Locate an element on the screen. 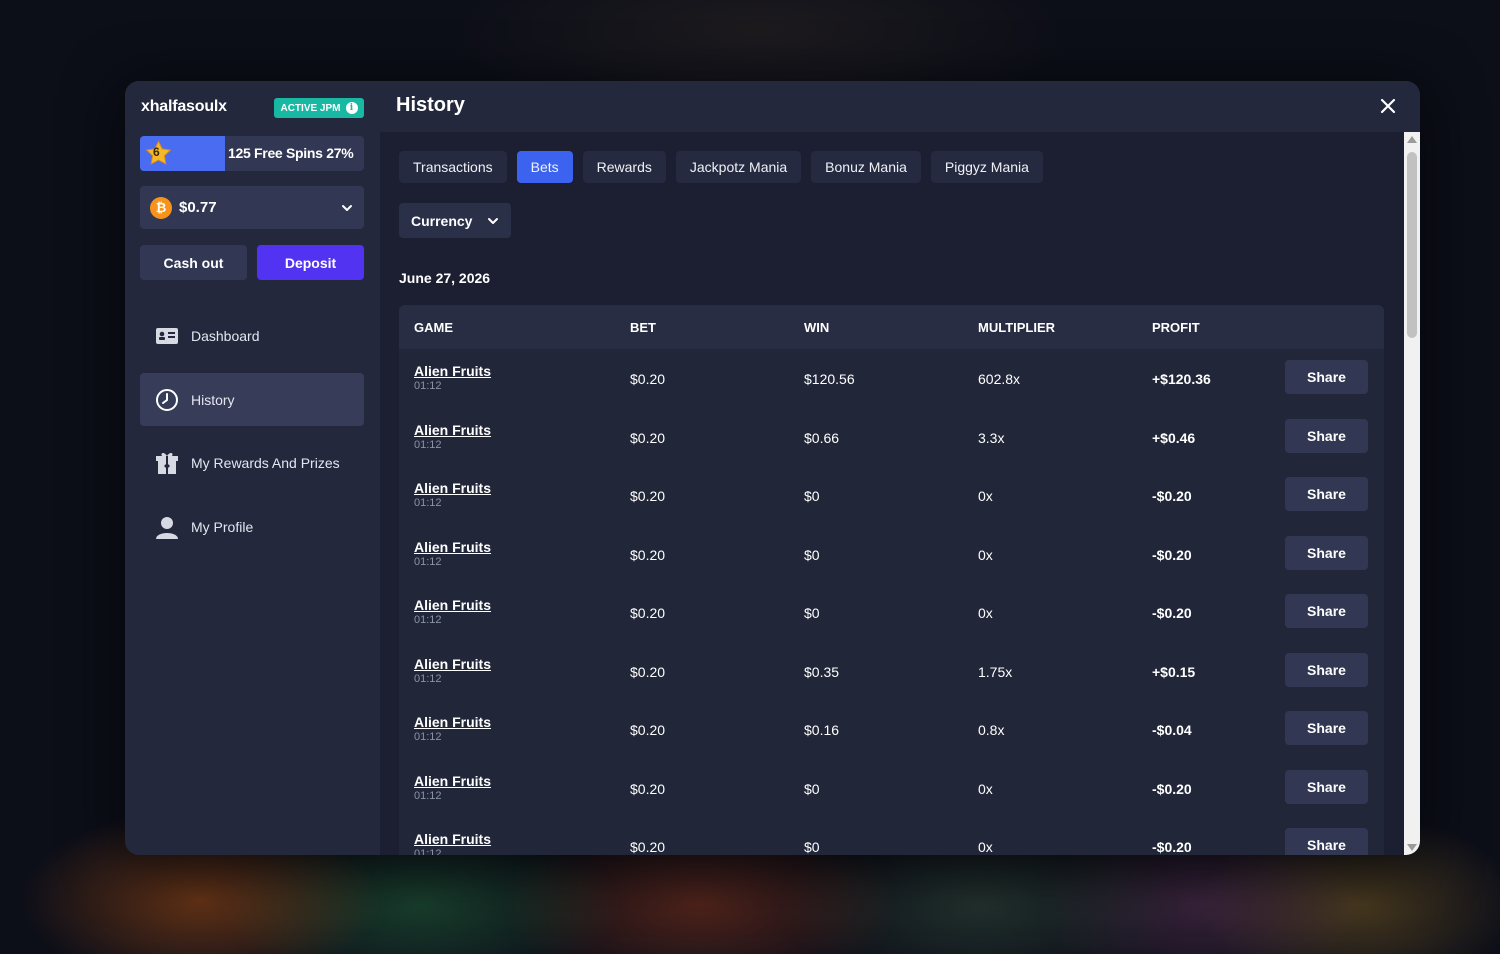 The width and height of the screenshot is (1500, 954). currency-dropdown: Currency is located at coordinates (455, 220).